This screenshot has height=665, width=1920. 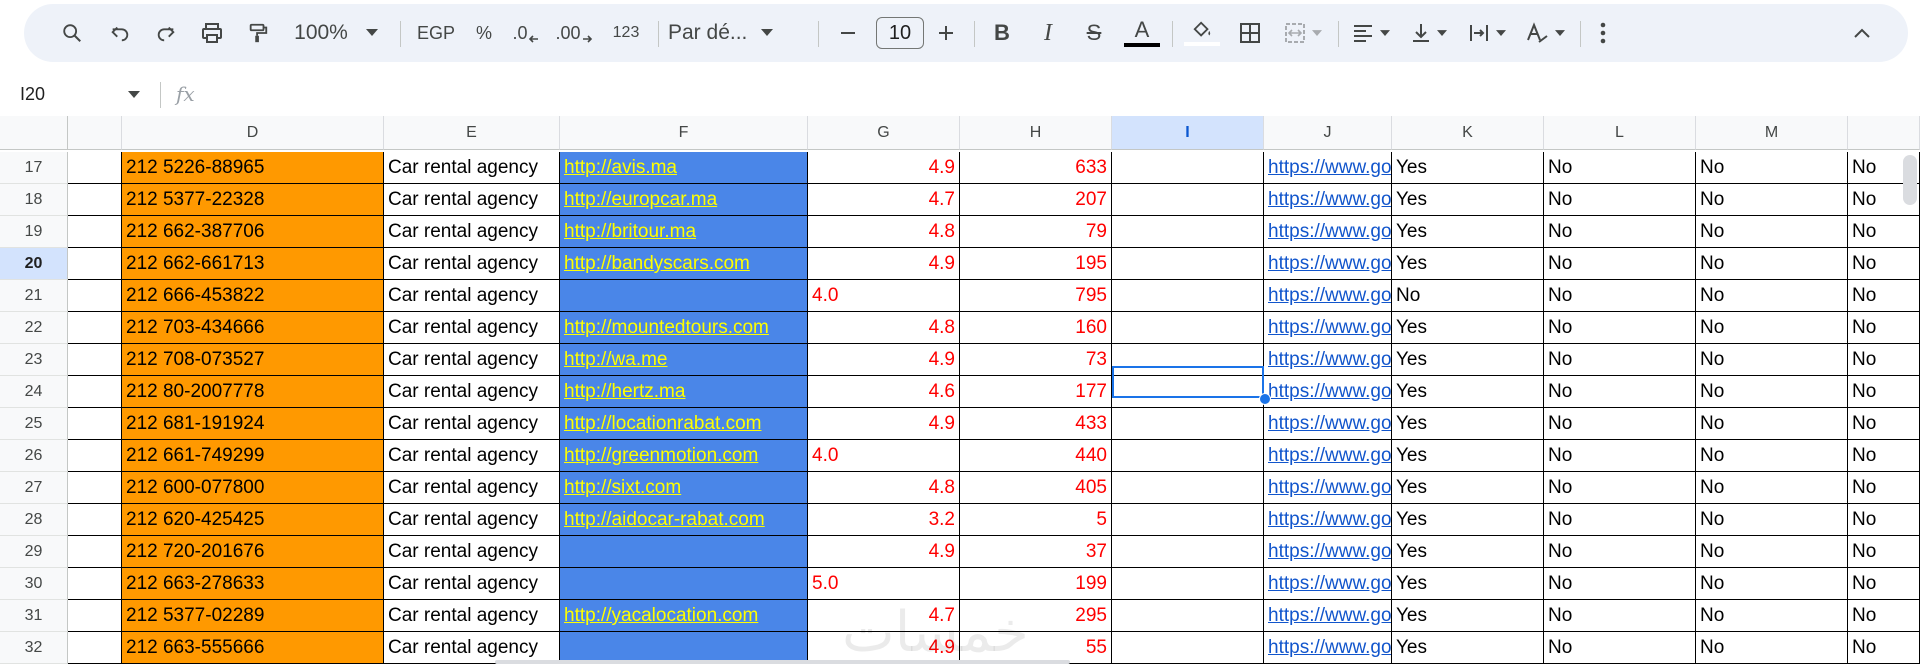 What do you see at coordinates (1036, 200) in the screenshot?
I see `cell-h: 207` at bounding box center [1036, 200].